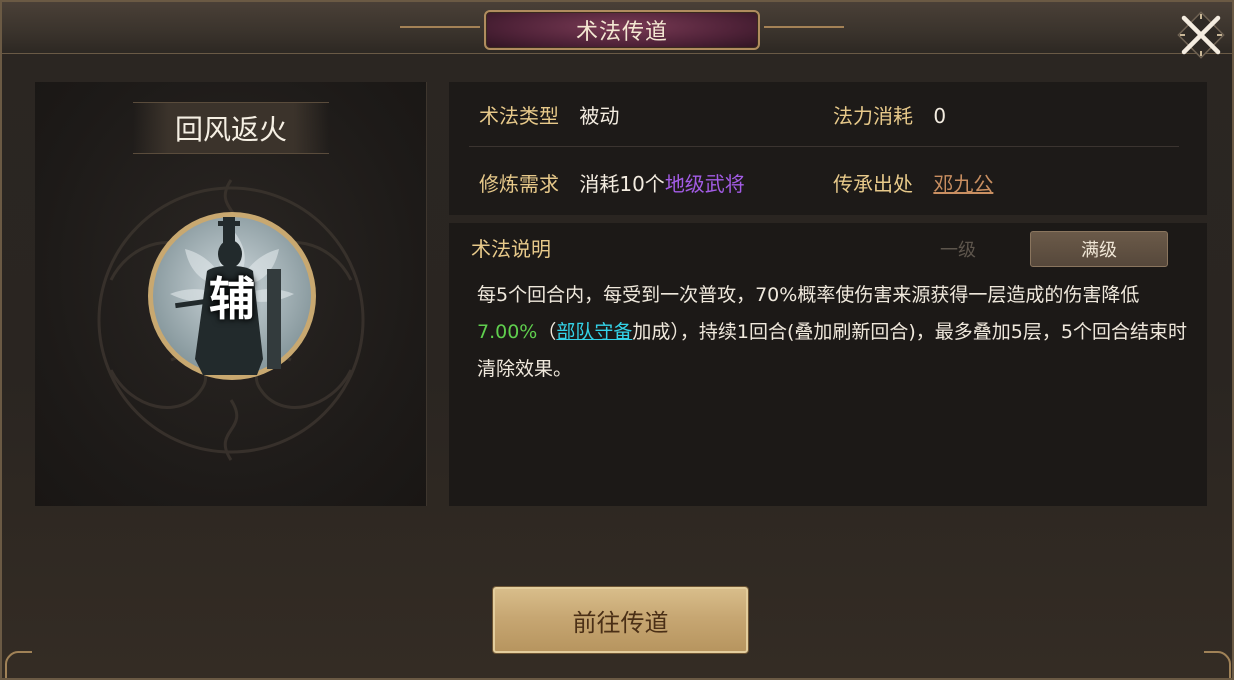  Describe the element at coordinates (940, 116) in the screenshot. I see `mana-cost-value: 0` at that location.